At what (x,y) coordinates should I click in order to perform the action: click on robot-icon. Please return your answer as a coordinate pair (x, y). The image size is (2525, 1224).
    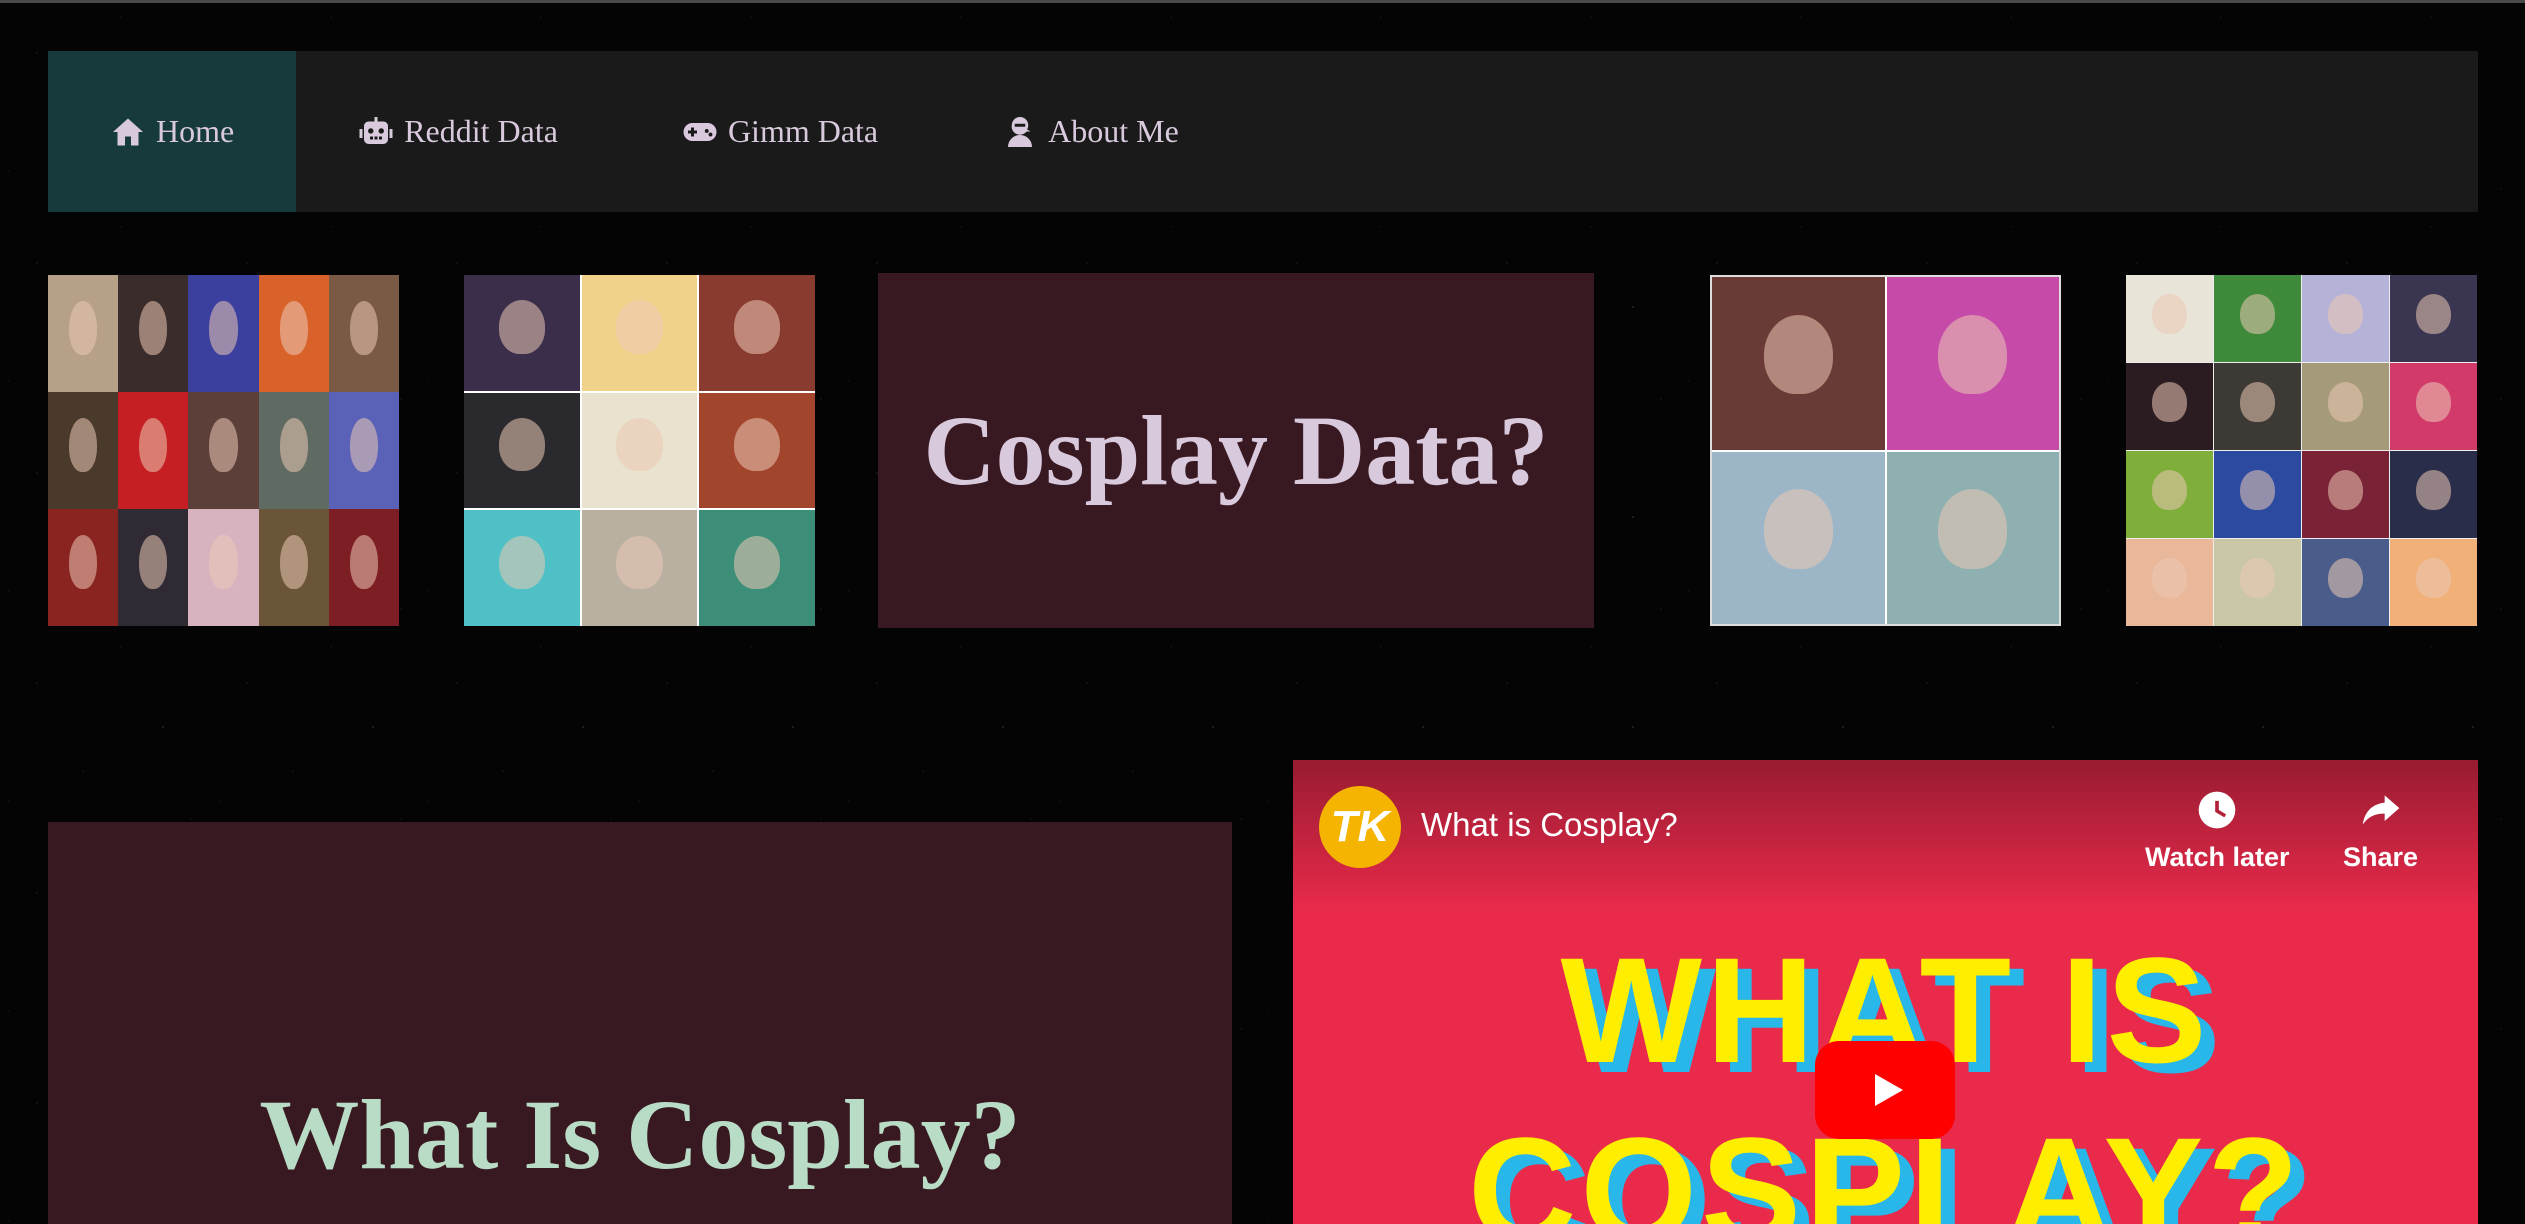
    Looking at the image, I should click on (376, 130).